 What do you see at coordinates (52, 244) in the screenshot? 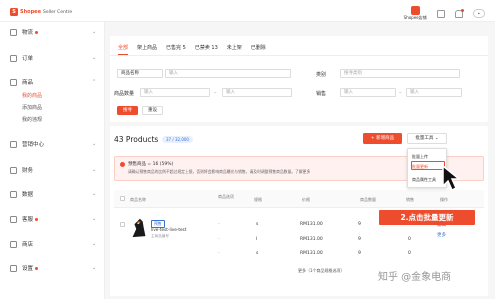
I see `sidebar-item-shop: 商店 ⌄` at bounding box center [52, 244].